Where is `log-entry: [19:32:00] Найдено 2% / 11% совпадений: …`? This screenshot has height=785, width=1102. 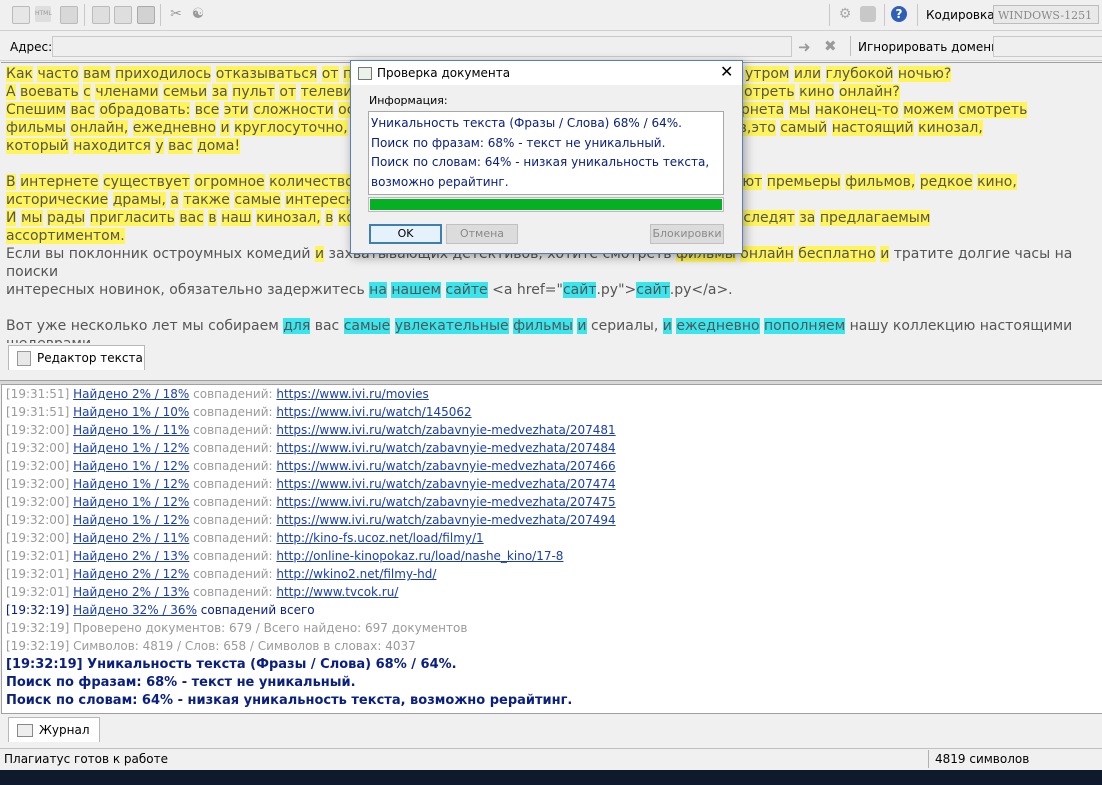
log-entry: [19:32:00] Найдено 2% / 11% совпадений: … is located at coordinates (245, 538).